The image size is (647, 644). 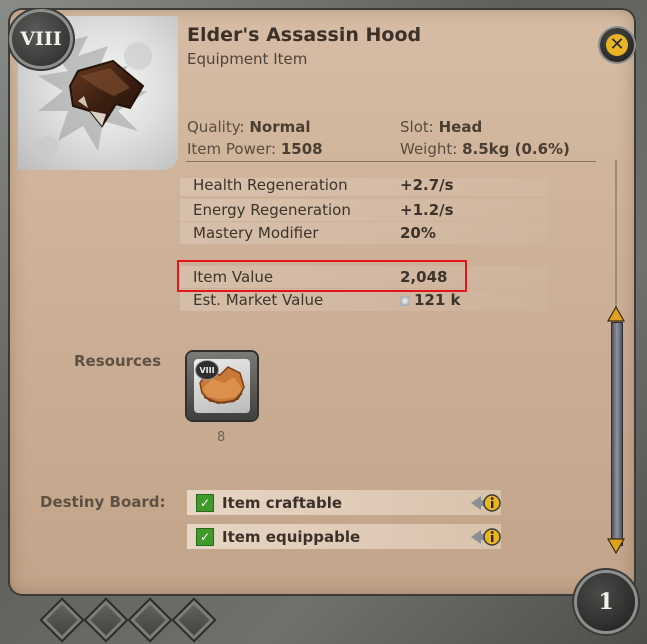 I want to click on destiny-row-equippable: ✓ Item equippable, so click(x=344, y=536).